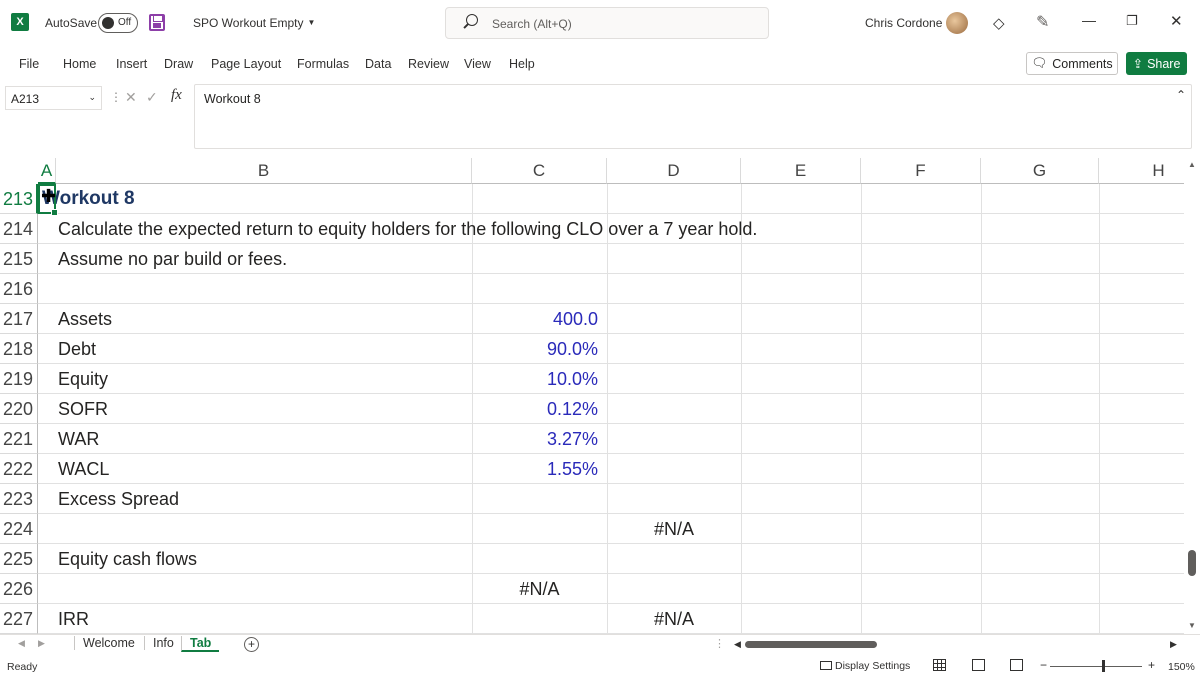 This screenshot has height=675, width=1200. What do you see at coordinates (73, 619) in the screenshot?
I see `cell-b227: IRR` at bounding box center [73, 619].